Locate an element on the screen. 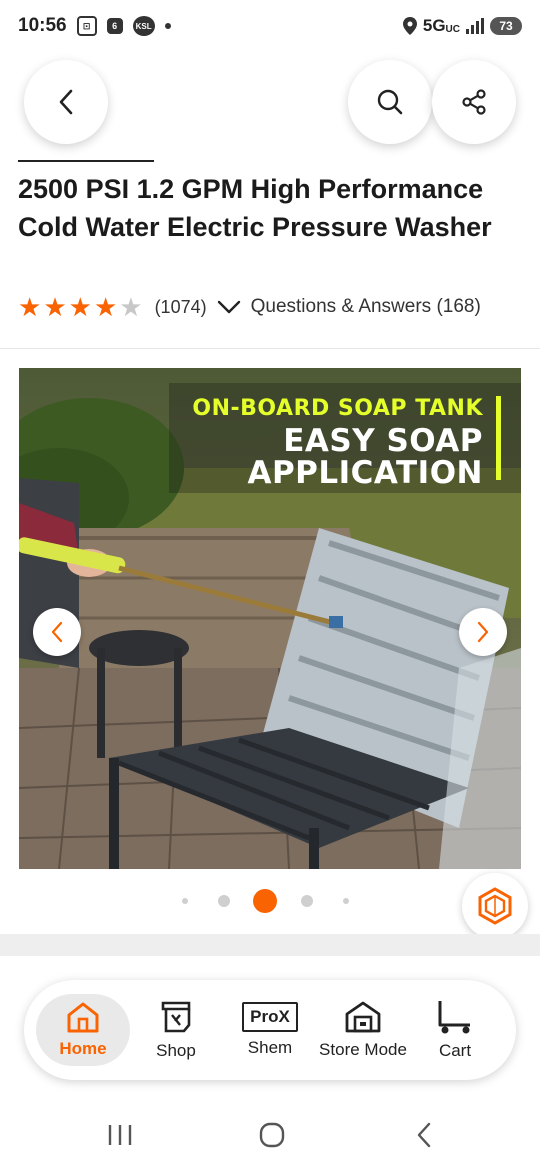 The image size is (540, 1170). share-button is located at coordinates (474, 102).